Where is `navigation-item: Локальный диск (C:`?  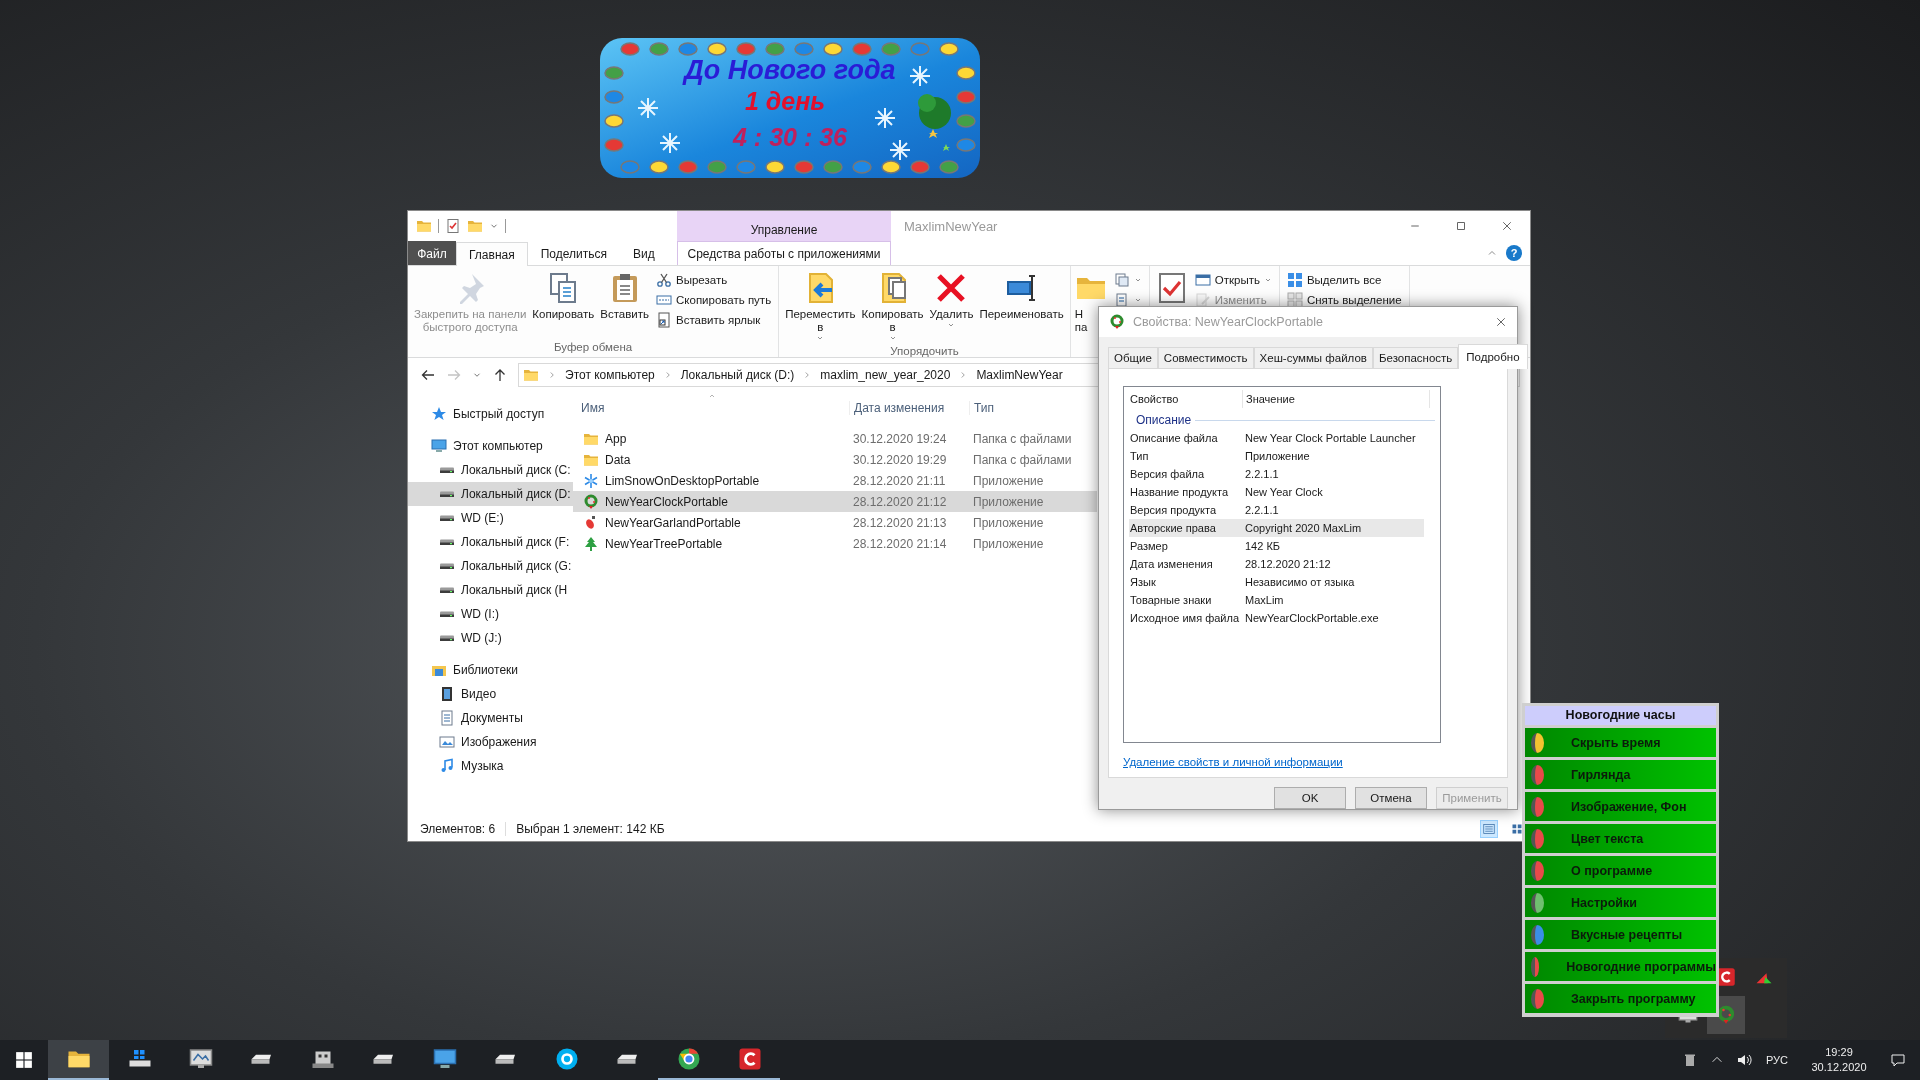
navigation-item: Локальный диск (C: is located at coordinates (490, 470).